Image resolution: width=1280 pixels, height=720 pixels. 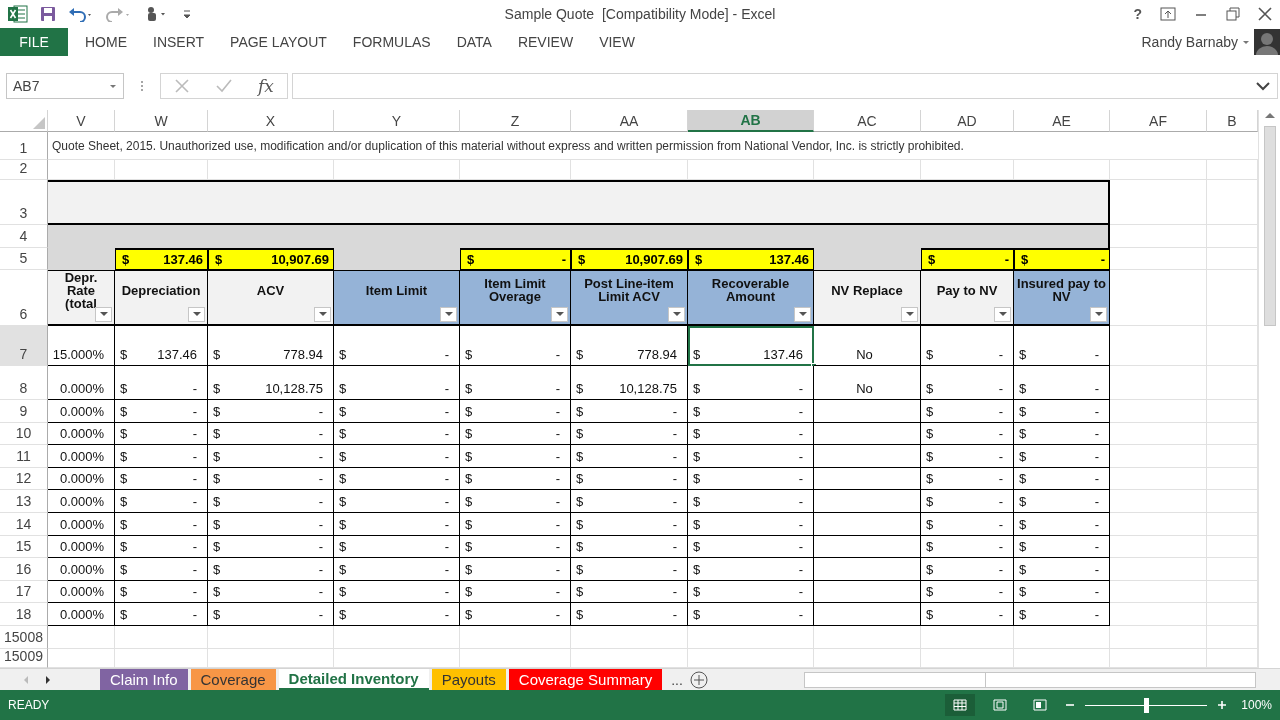 What do you see at coordinates (24, 146) in the screenshot?
I see `row-header: 1` at bounding box center [24, 146].